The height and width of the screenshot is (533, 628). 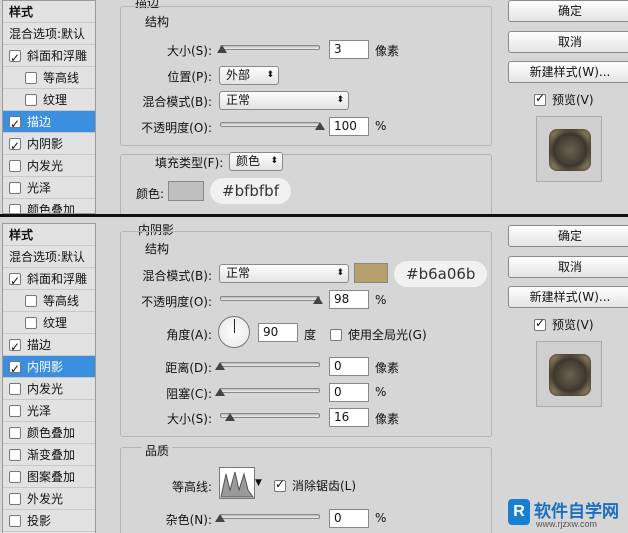 What do you see at coordinates (234, 332) in the screenshot?
I see `angle-dial` at bounding box center [234, 332].